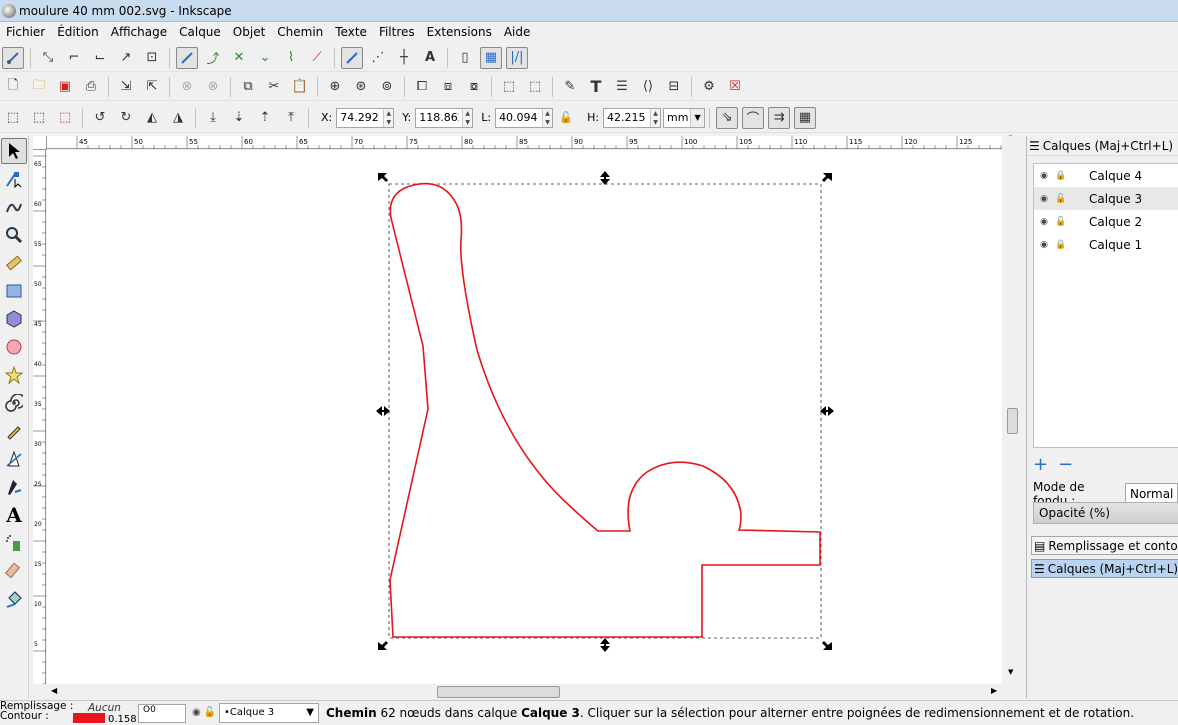  What do you see at coordinates (14, 543) in the screenshot?
I see `spray-tool-icon` at bounding box center [14, 543].